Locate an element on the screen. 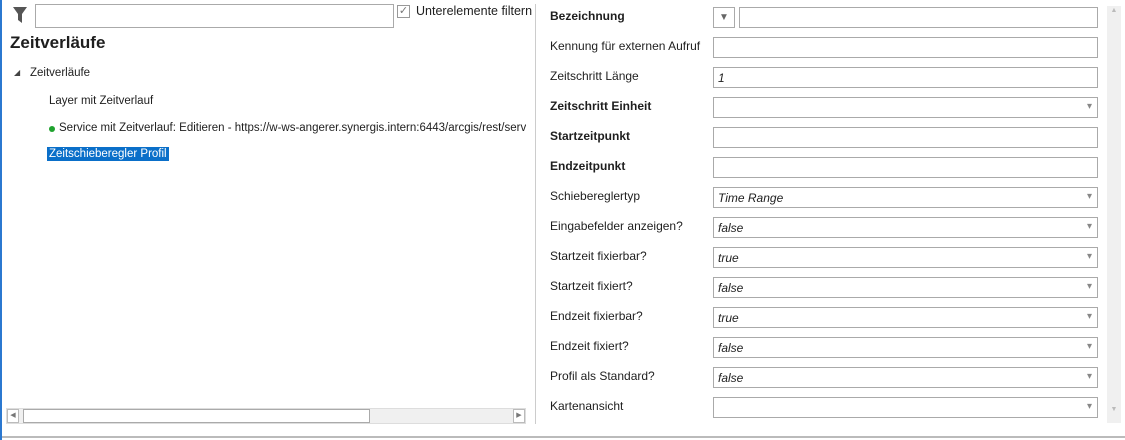  field-label: Bezeichnung is located at coordinates (587, 16).